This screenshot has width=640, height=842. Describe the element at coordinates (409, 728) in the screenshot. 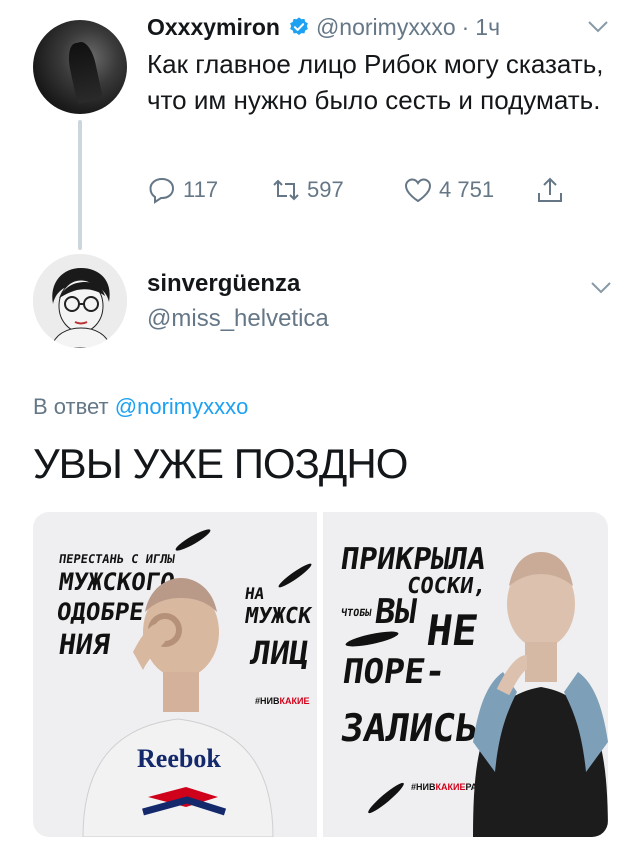

I see `poster-right-line7: ЗАЛИСЬ` at that location.